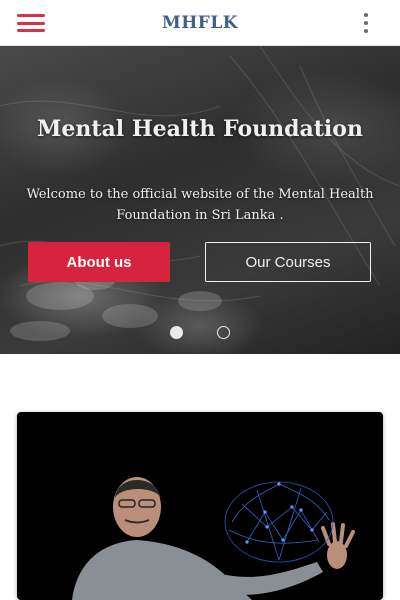 This screenshot has width=400, height=600. What do you see at coordinates (99, 262) in the screenshot?
I see `about-us-button: About us` at bounding box center [99, 262].